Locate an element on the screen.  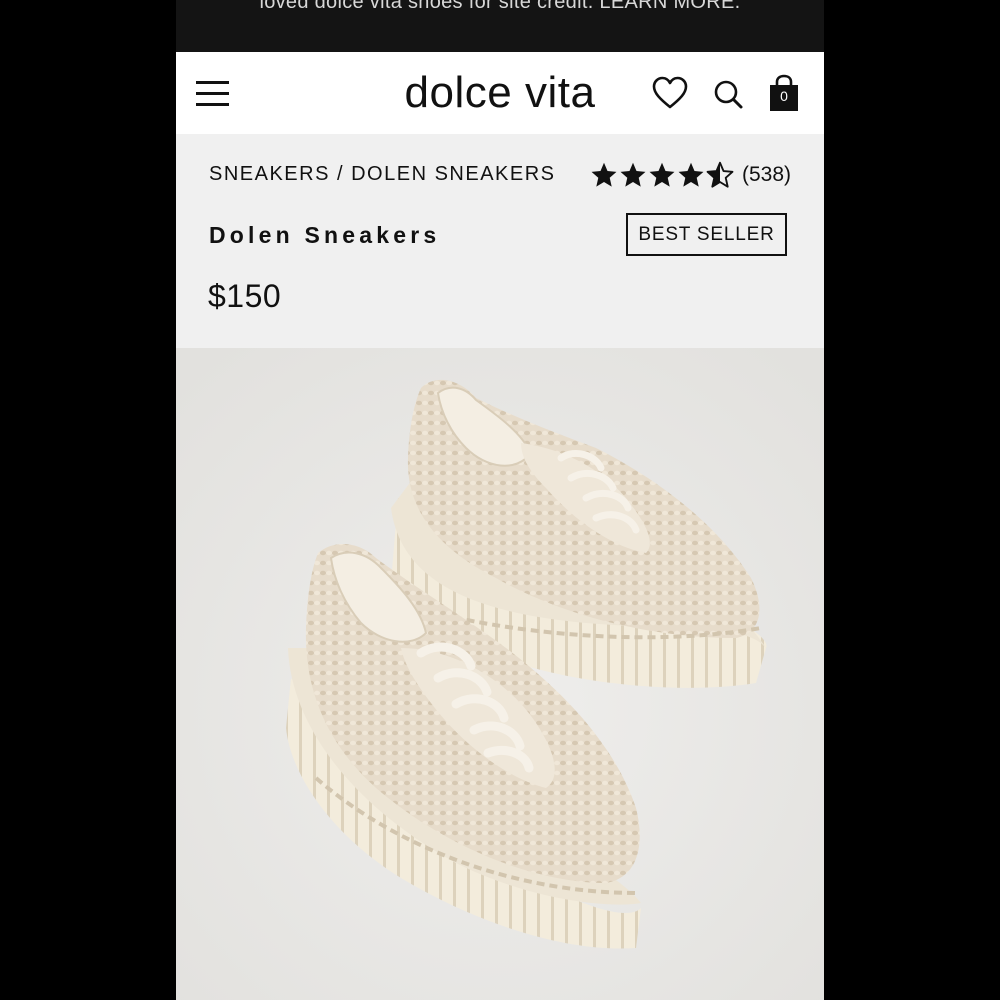
breadcrumb-category: SNEAKERS is located at coordinates (269, 174).